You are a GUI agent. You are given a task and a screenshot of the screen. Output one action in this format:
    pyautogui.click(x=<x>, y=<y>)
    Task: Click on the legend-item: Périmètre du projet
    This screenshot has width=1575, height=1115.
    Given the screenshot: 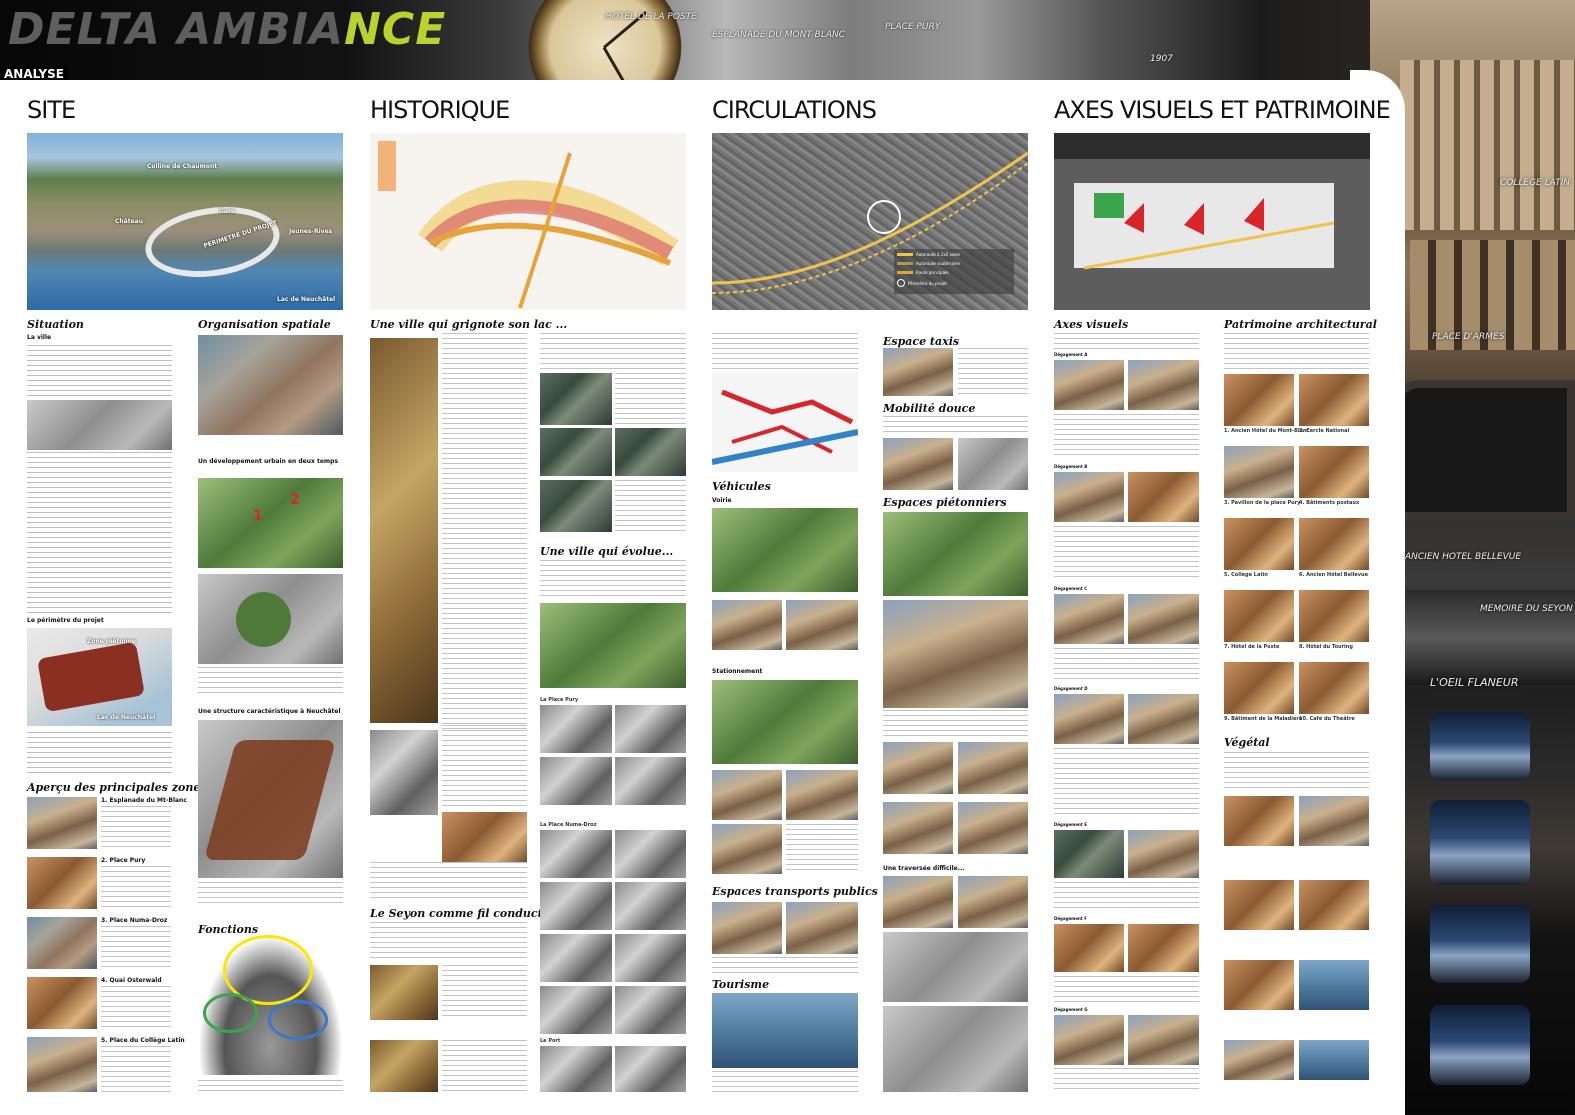 What is the action you would take?
    pyautogui.click(x=954, y=283)
    